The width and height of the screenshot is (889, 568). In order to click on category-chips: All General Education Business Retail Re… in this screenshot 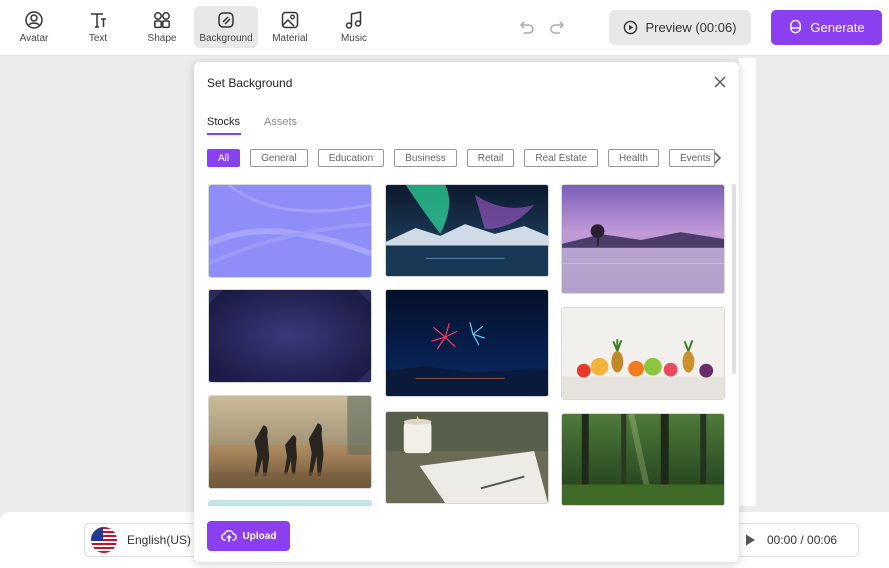, I will do `click(461, 158)`.